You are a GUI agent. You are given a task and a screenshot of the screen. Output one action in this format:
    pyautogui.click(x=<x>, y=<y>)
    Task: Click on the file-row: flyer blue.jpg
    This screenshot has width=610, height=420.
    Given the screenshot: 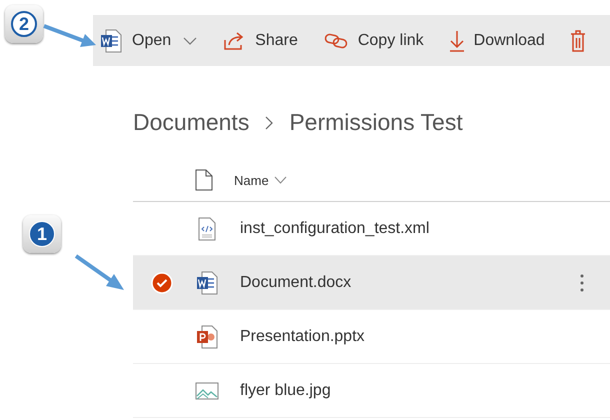 What is the action you would take?
    pyautogui.click(x=371, y=391)
    